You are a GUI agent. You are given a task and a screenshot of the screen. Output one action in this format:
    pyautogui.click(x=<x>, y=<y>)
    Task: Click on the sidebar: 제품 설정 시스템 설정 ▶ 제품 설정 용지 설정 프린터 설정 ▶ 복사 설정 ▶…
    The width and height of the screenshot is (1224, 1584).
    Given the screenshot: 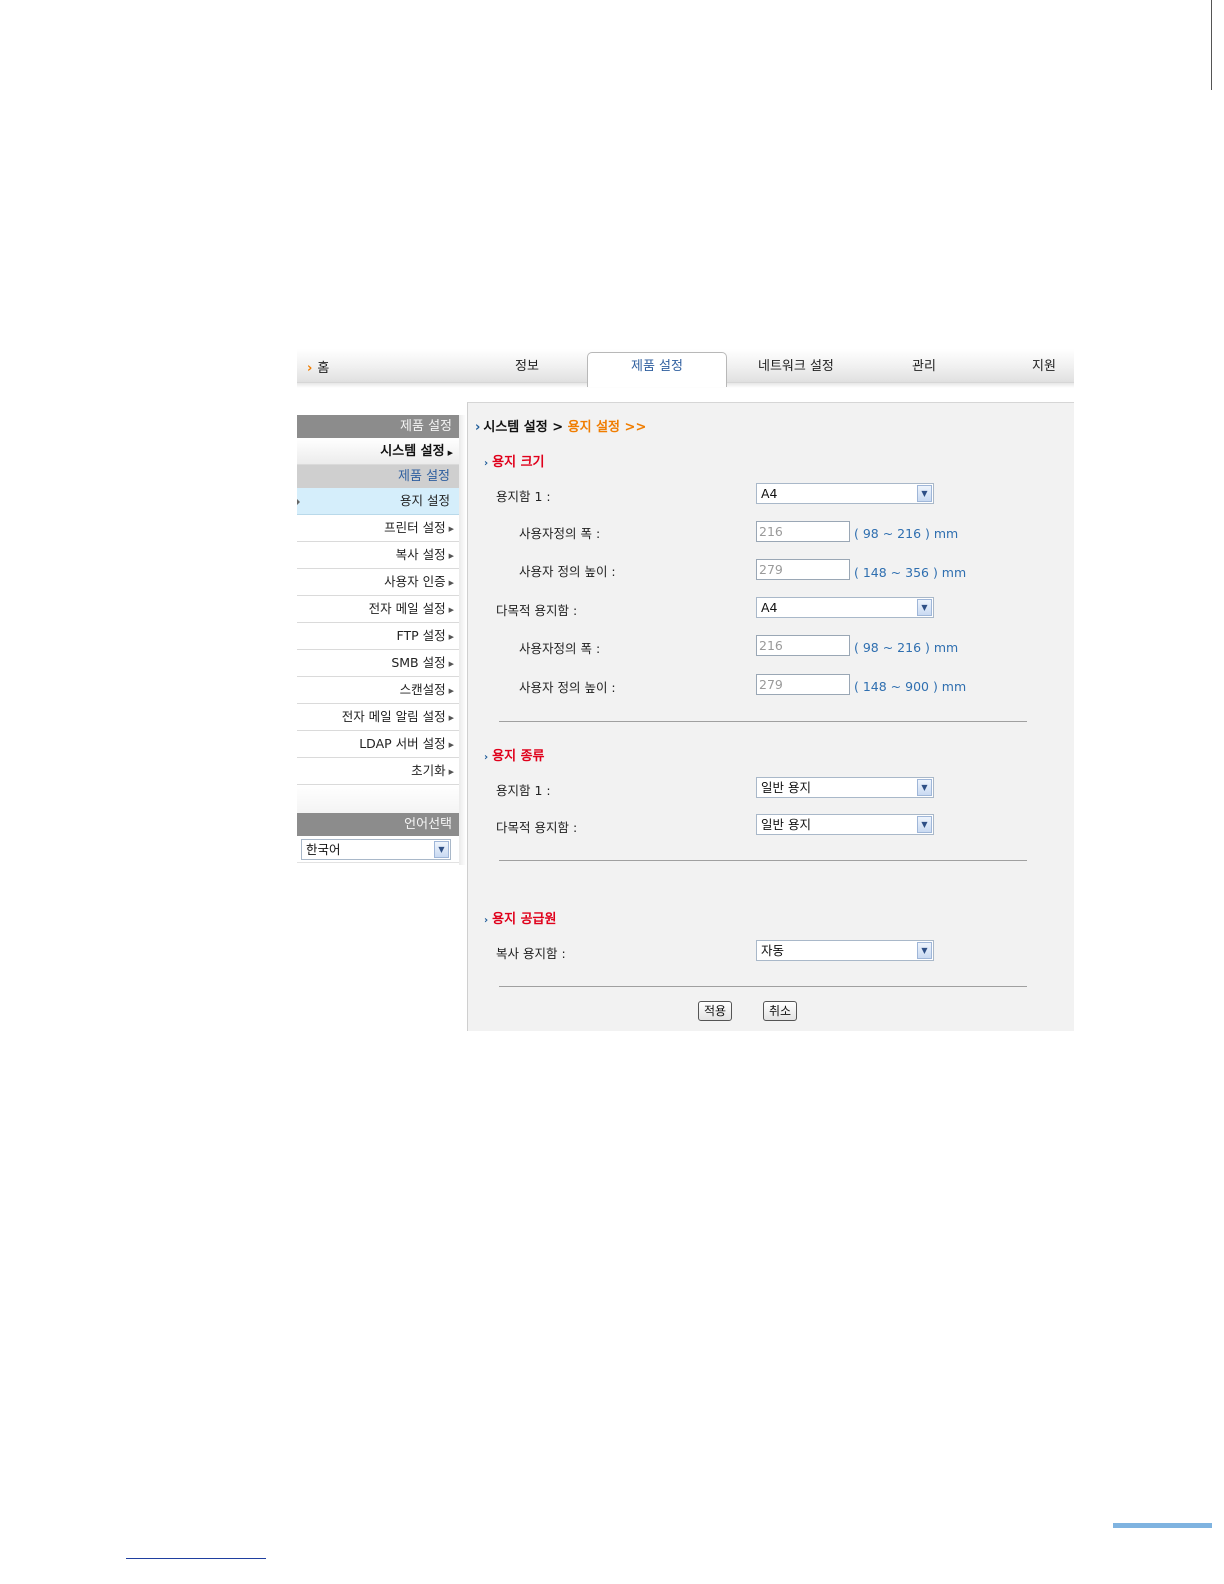 What is the action you would take?
    pyautogui.click(x=378, y=639)
    